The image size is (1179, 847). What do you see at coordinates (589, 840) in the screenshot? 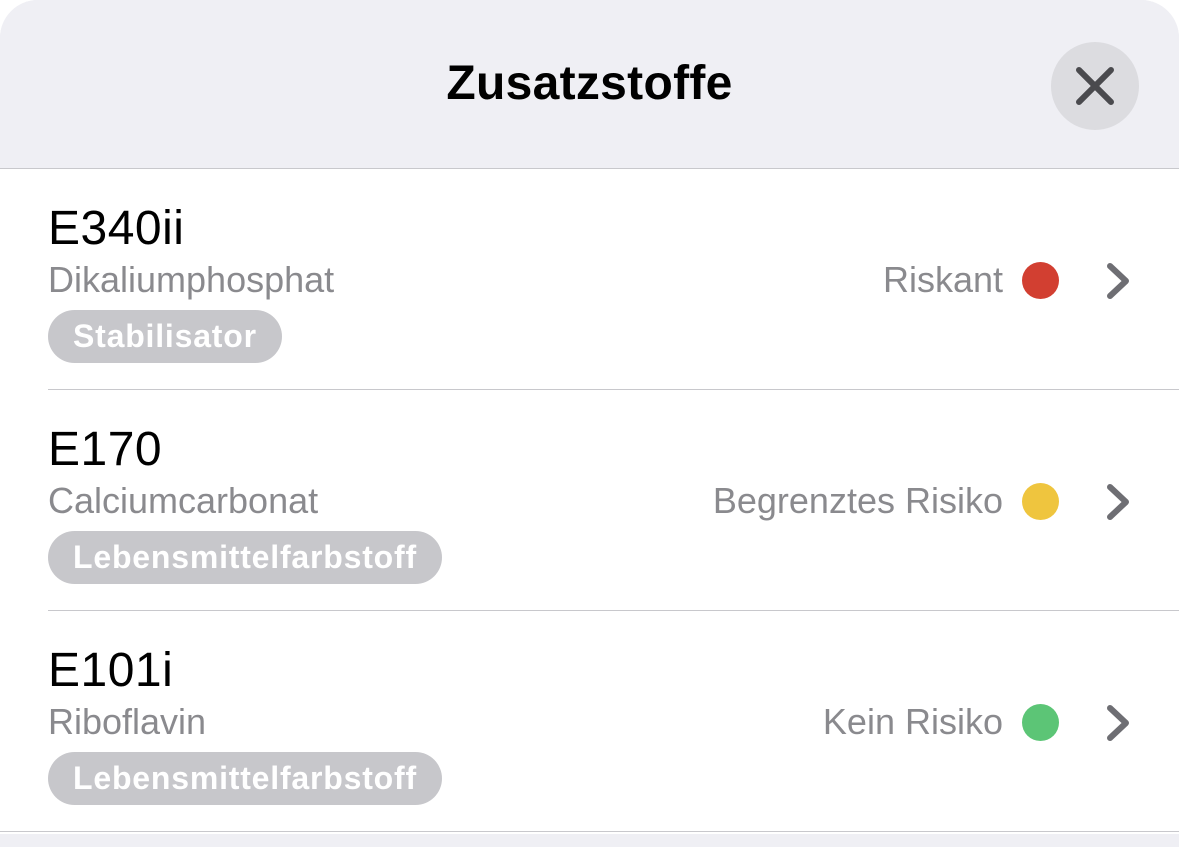
I see `footer-background` at bounding box center [589, 840].